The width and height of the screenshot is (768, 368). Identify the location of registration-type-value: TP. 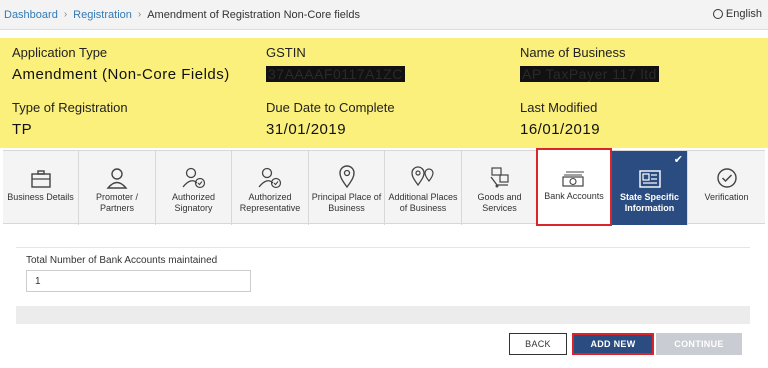
(22, 129).